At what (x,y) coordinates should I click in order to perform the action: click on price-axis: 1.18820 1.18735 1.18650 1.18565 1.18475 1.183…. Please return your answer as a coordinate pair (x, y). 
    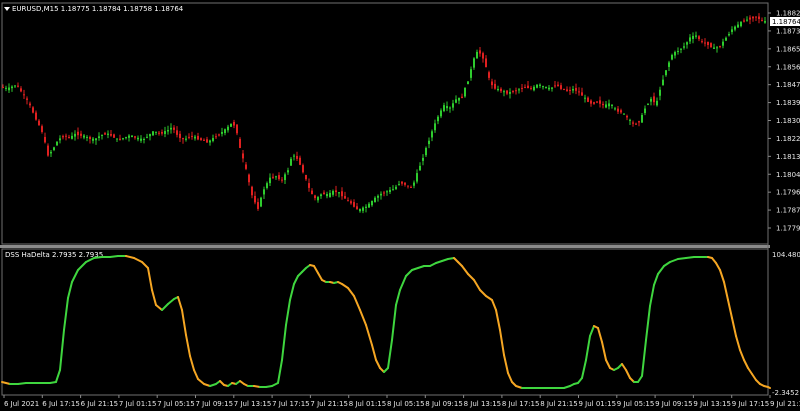
    Looking at the image, I should click on (784, 121).